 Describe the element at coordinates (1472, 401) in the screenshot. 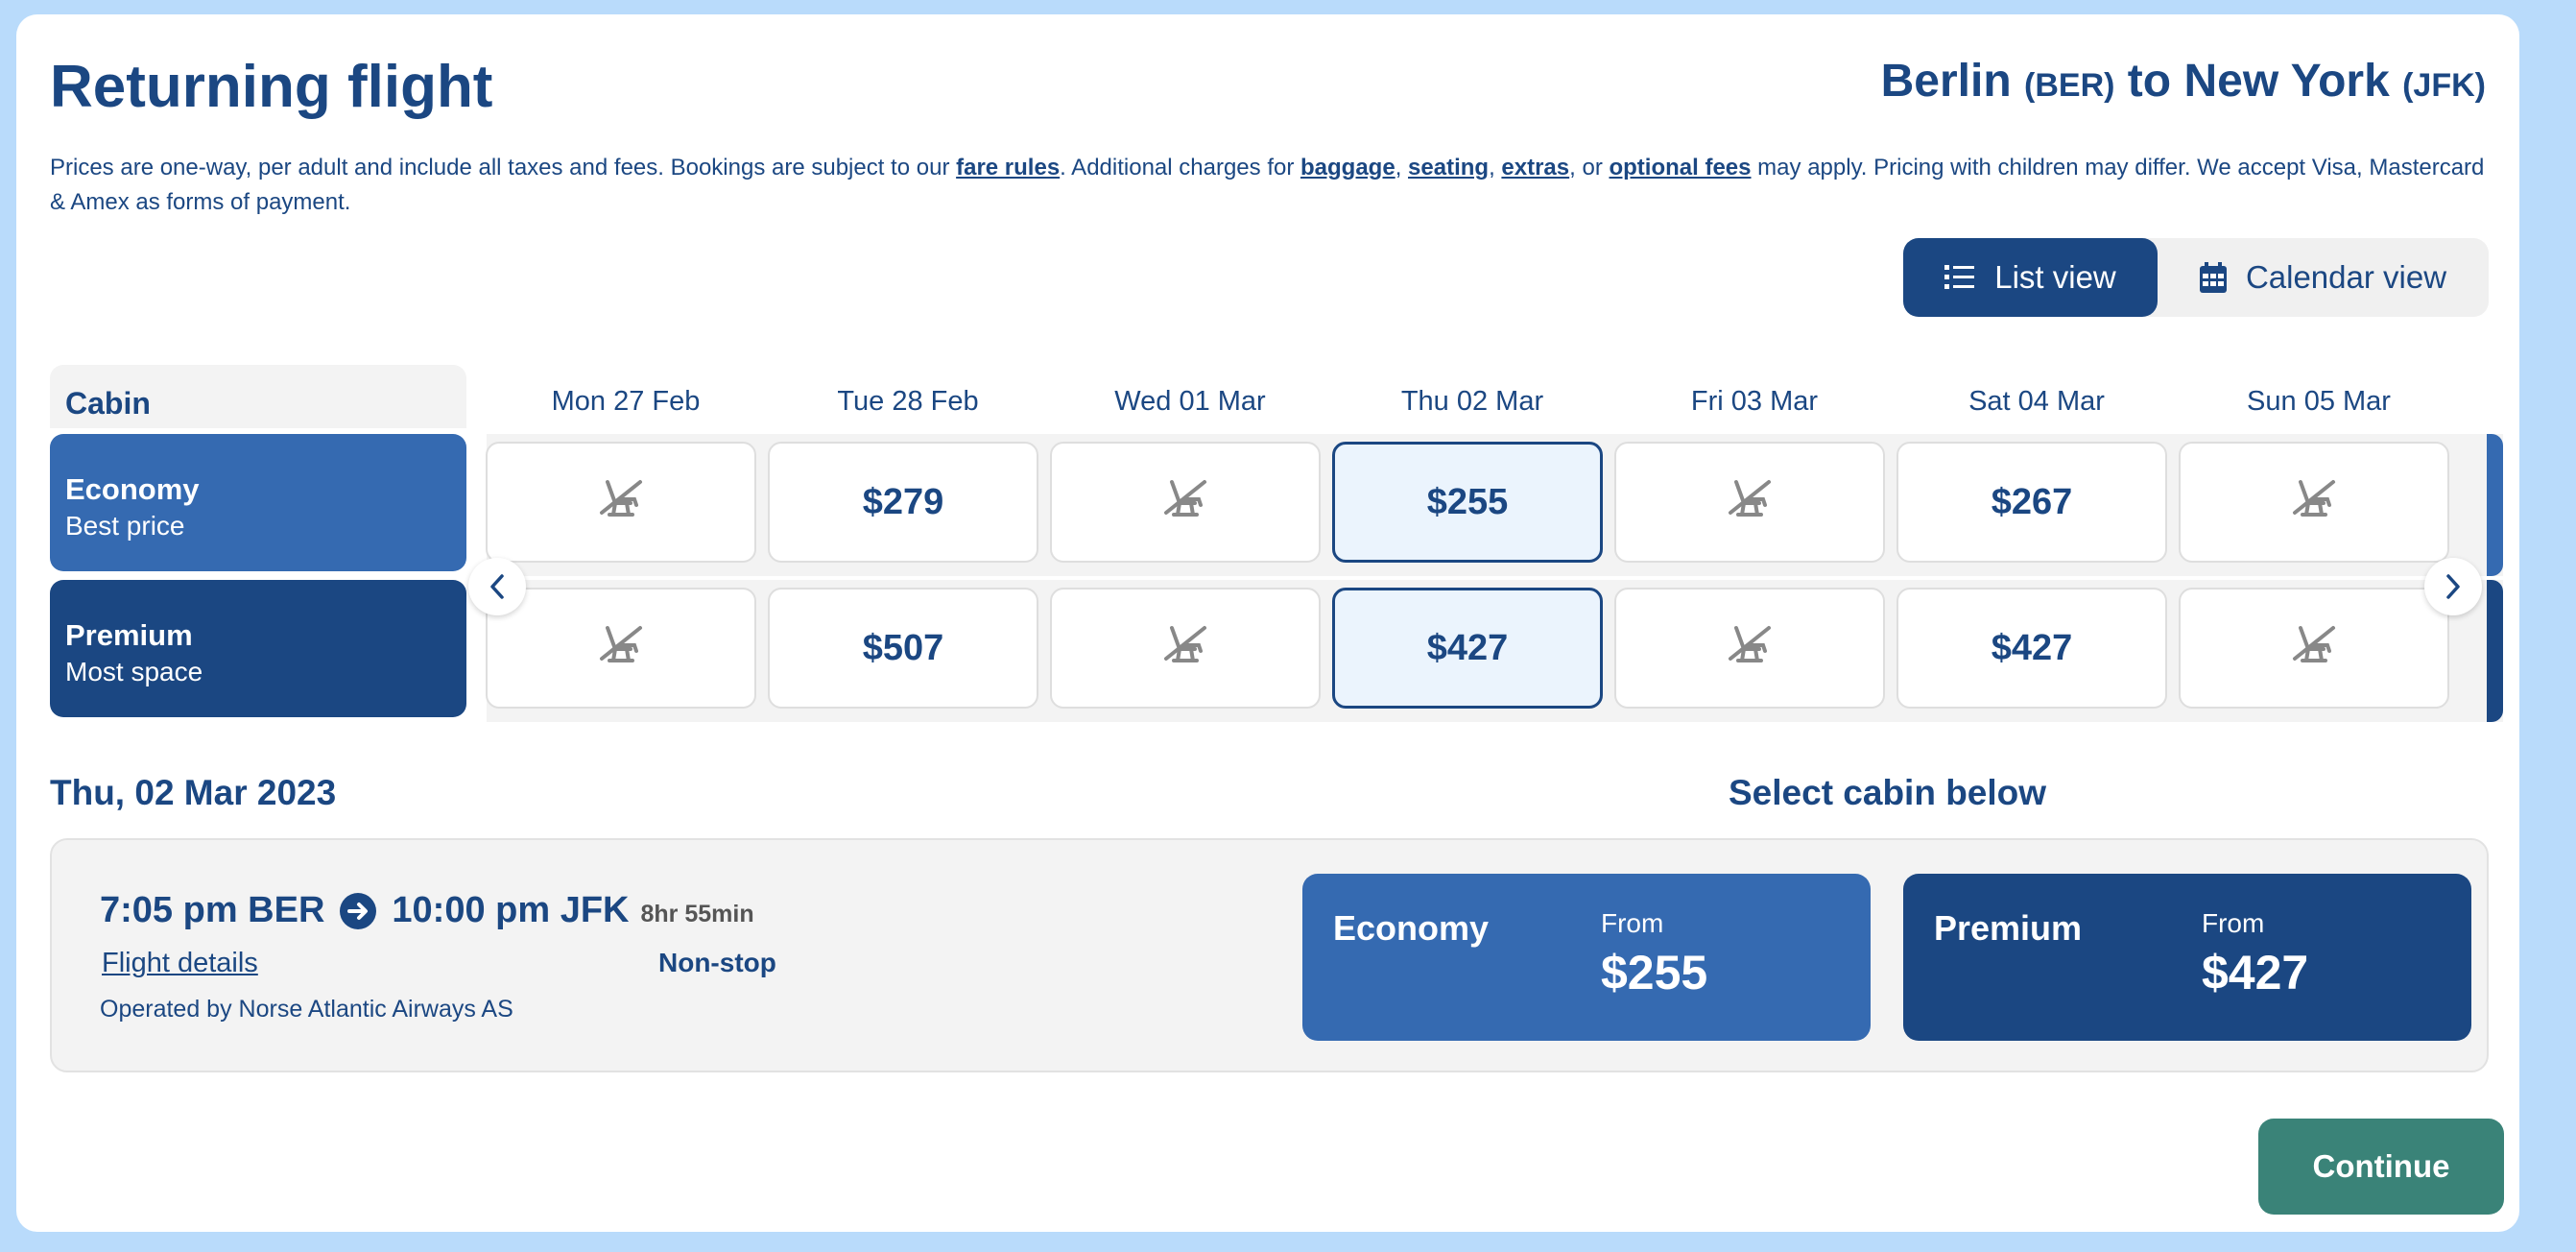

I see `day-label: Thu 02 Mar` at that location.